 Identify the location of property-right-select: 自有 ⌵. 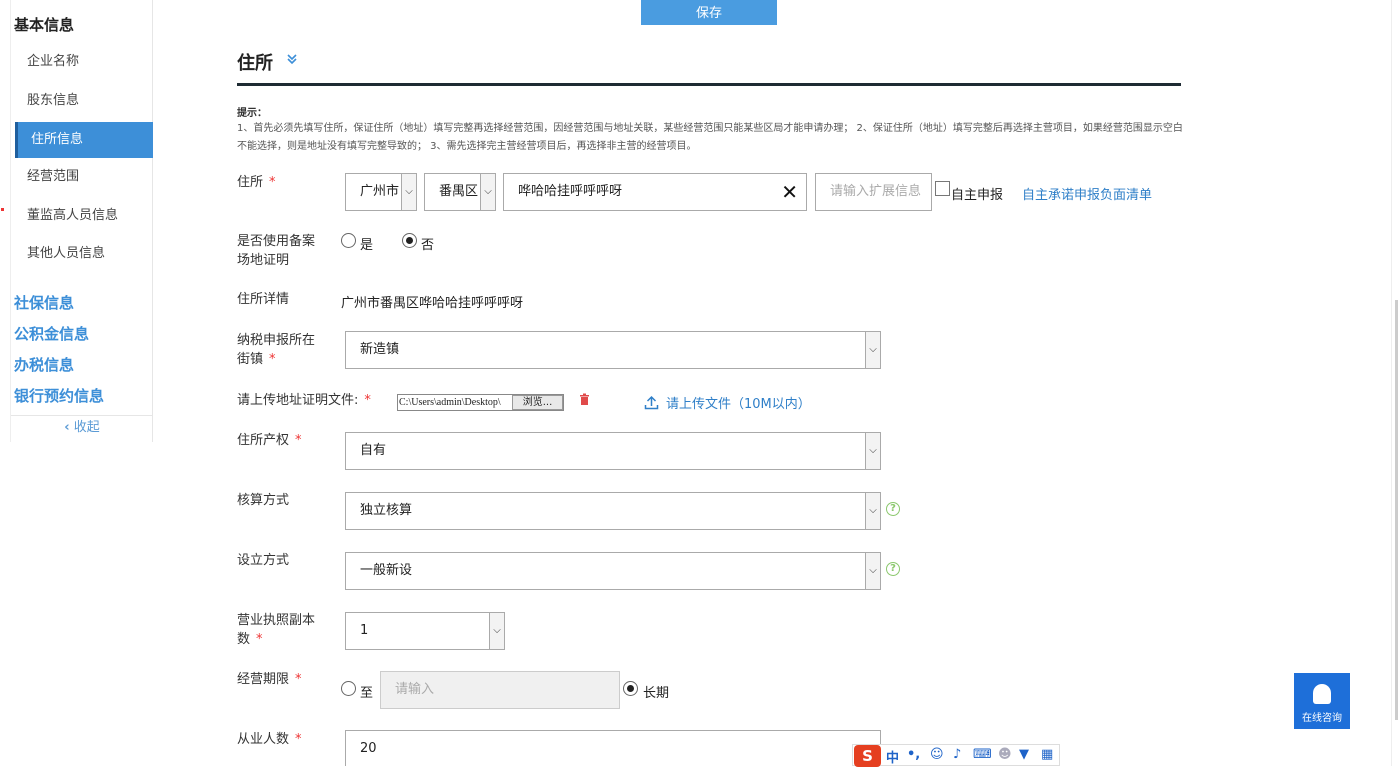
(613, 451).